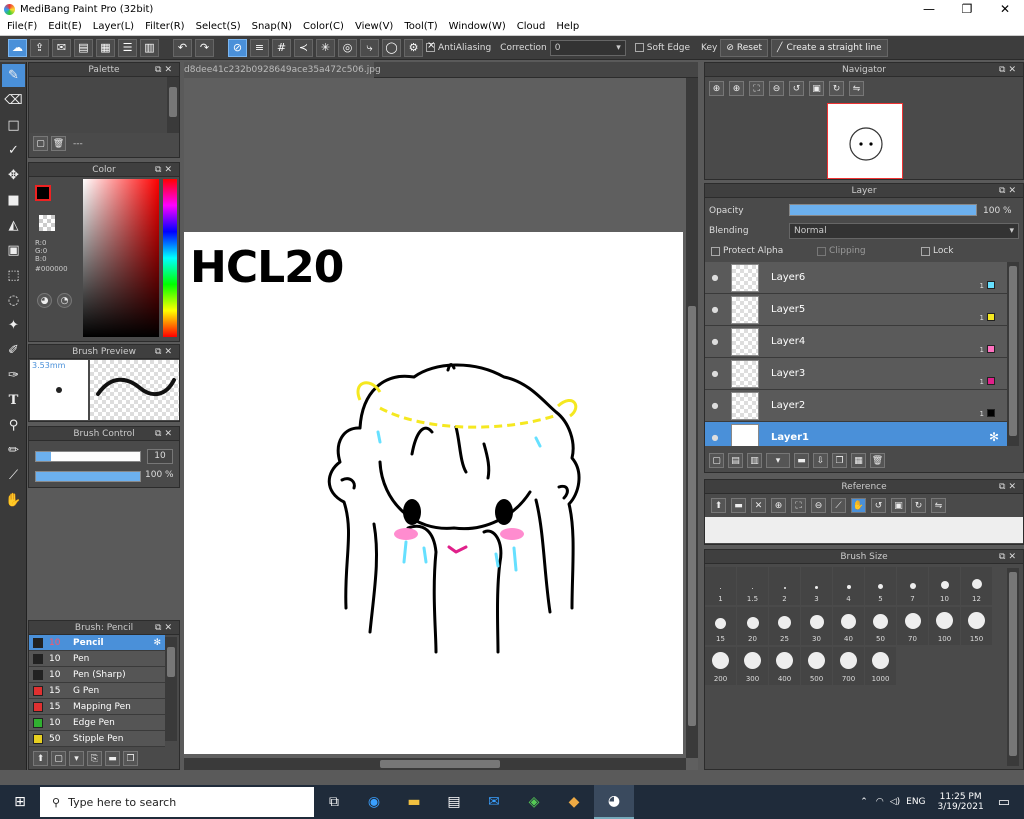  Describe the element at coordinates (865, 141) in the screenshot. I see `navigator-thumbnail` at that location.